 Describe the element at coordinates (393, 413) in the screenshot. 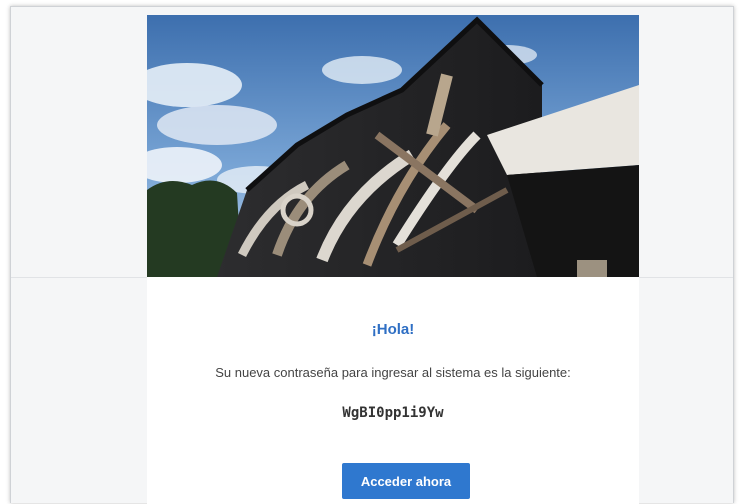

I see `new-password-value: WgBI0pp1i9Yw` at that location.